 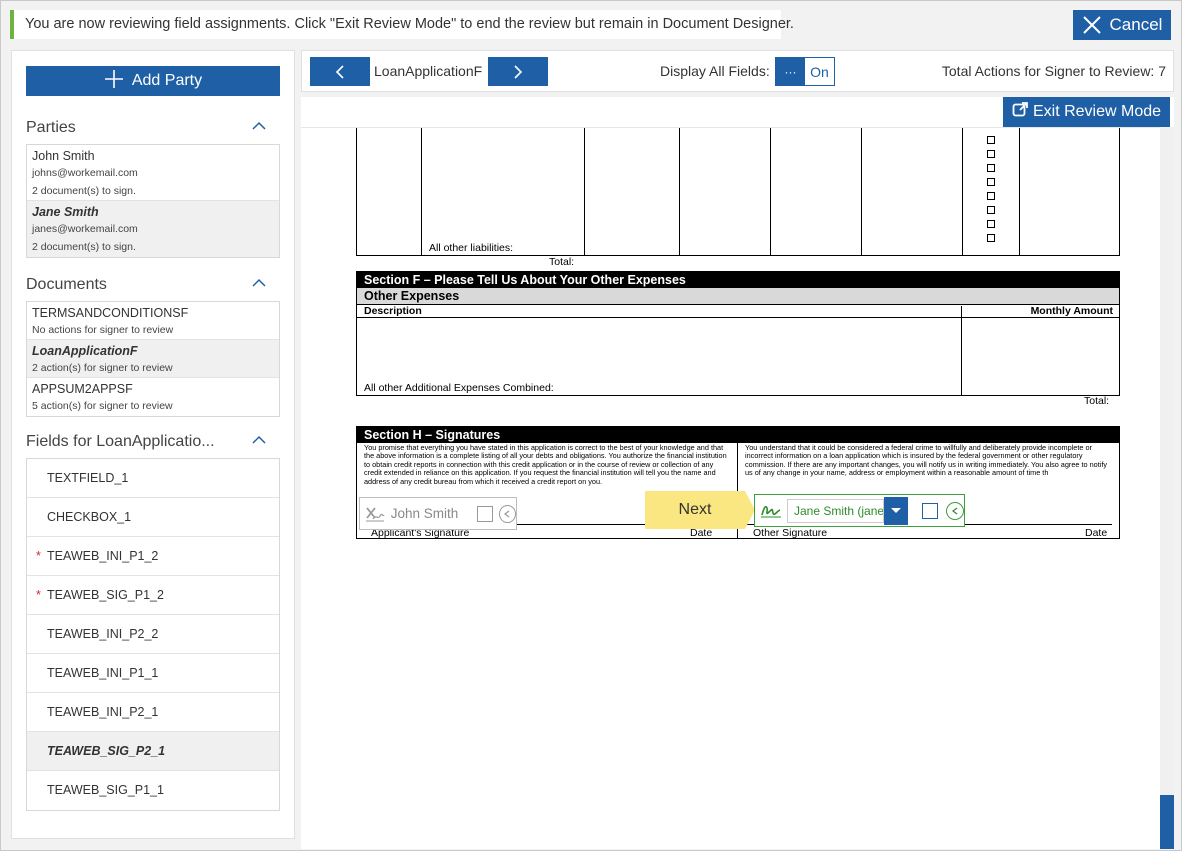 I want to click on field-item: TEAWEB_INI_P2_1, so click(x=153, y=712).